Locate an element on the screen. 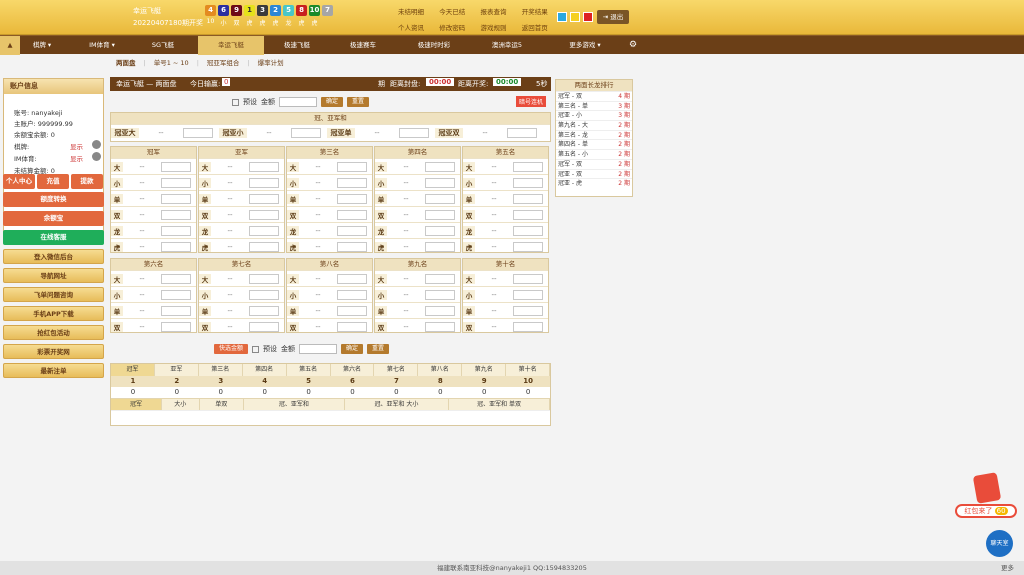  sidebar-button: 手机APP下载 is located at coordinates (53, 313).